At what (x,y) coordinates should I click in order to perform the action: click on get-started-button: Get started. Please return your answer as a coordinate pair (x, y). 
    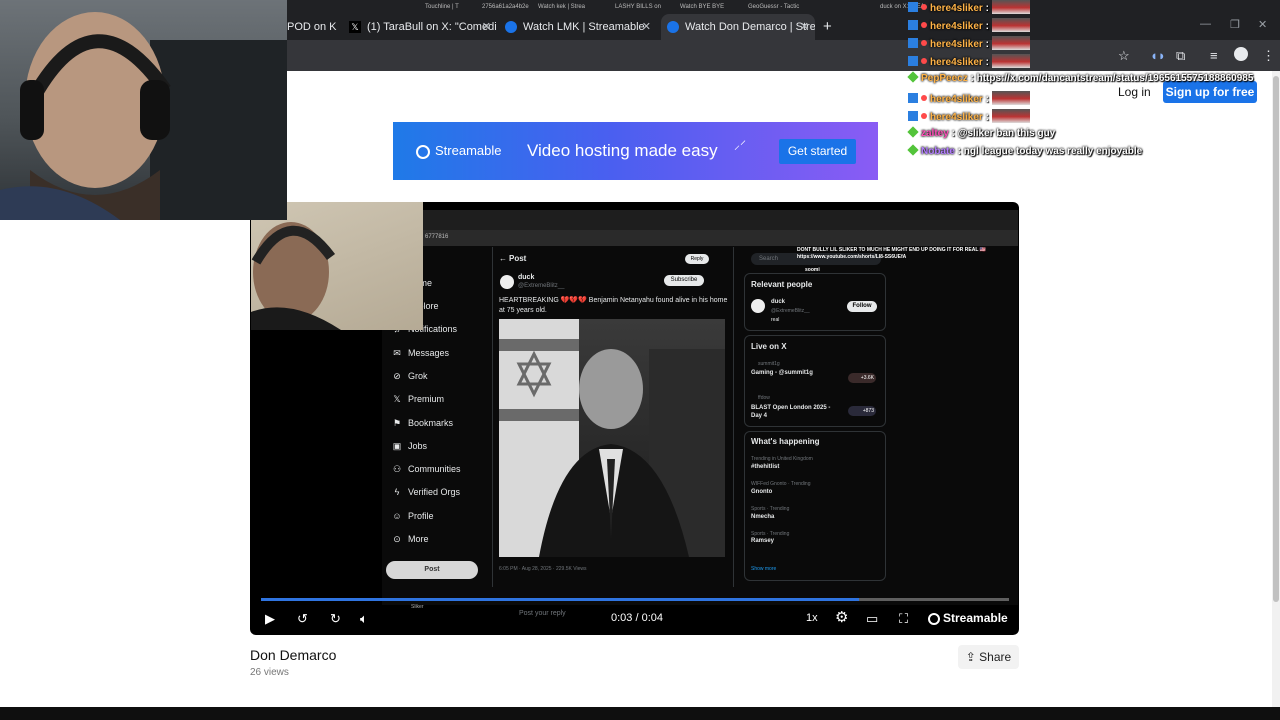
    Looking at the image, I should click on (817, 151).